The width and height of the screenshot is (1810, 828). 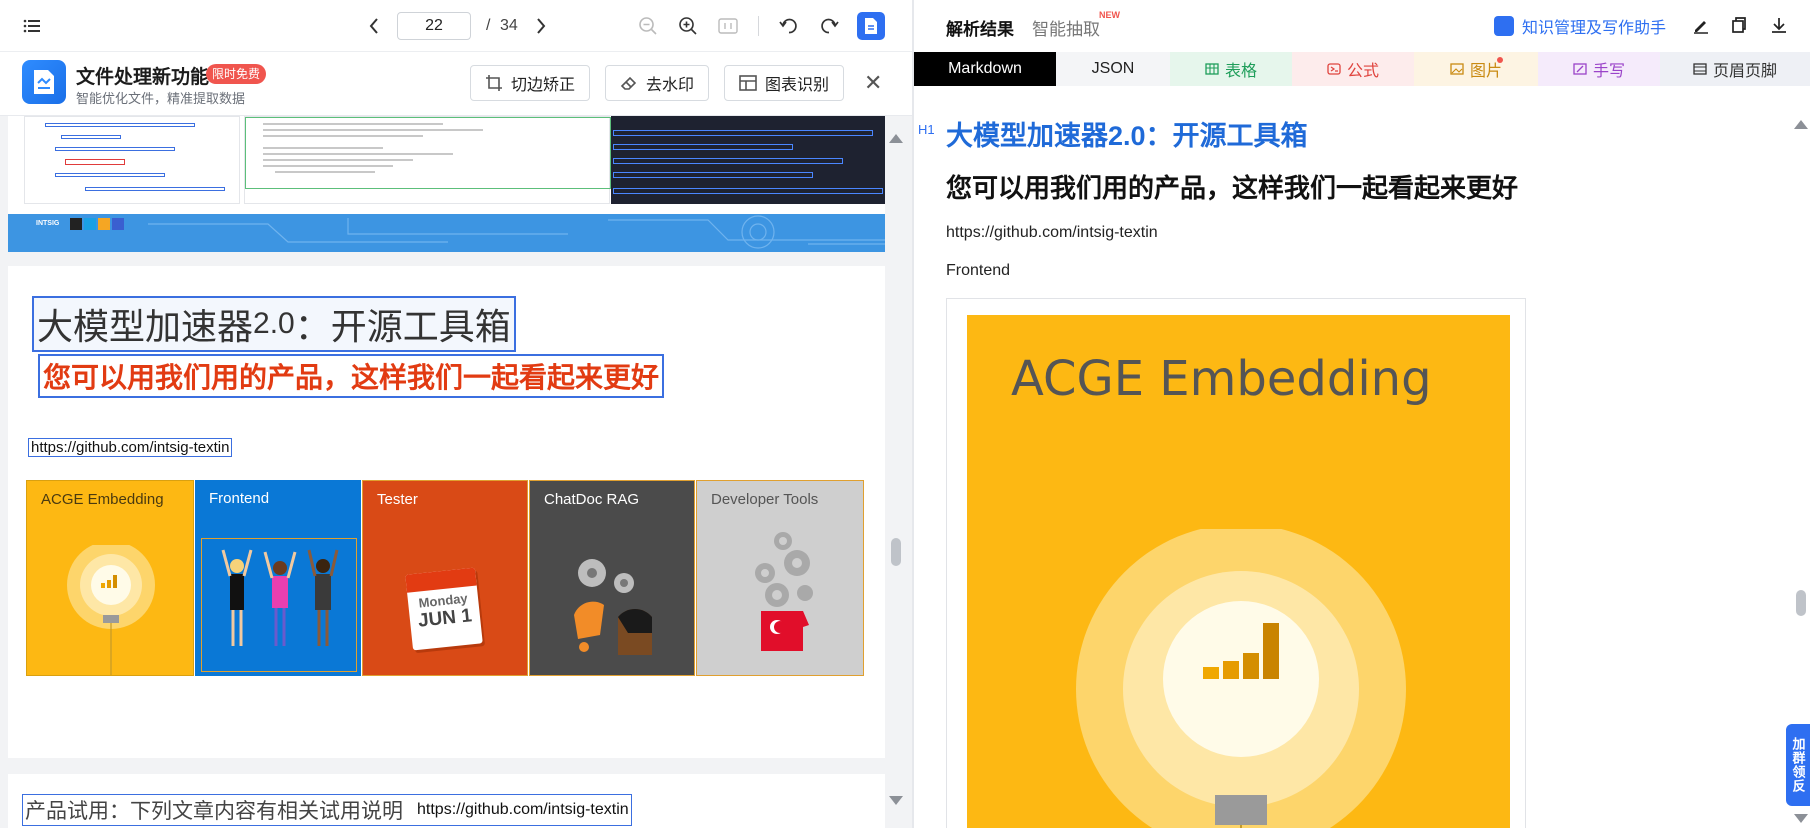 What do you see at coordinates (111, 610) in the screenshot?
I see `lightbulb-icon` at bounding box center [111, 610].